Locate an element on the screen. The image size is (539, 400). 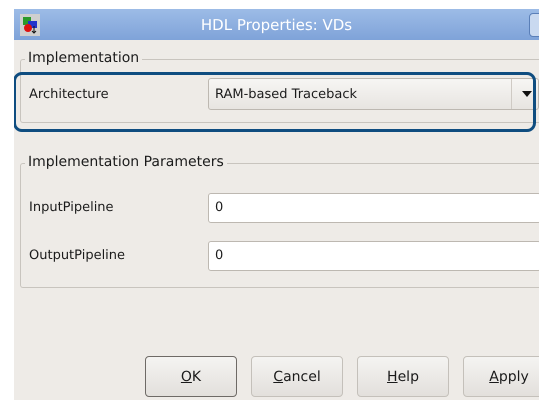
app-icon is located at coordinates (30, 25).